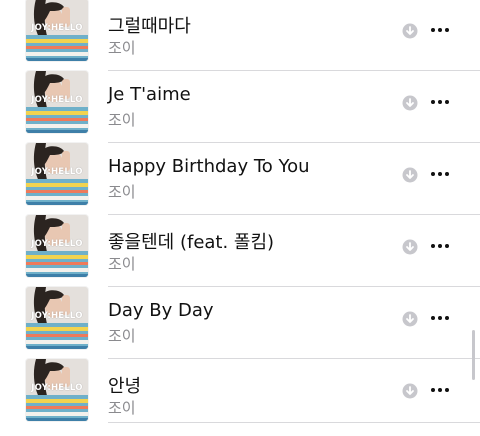 This screenshot has height=436, width=480. I want to click on song-title: Day By Day, so click(161, 310).